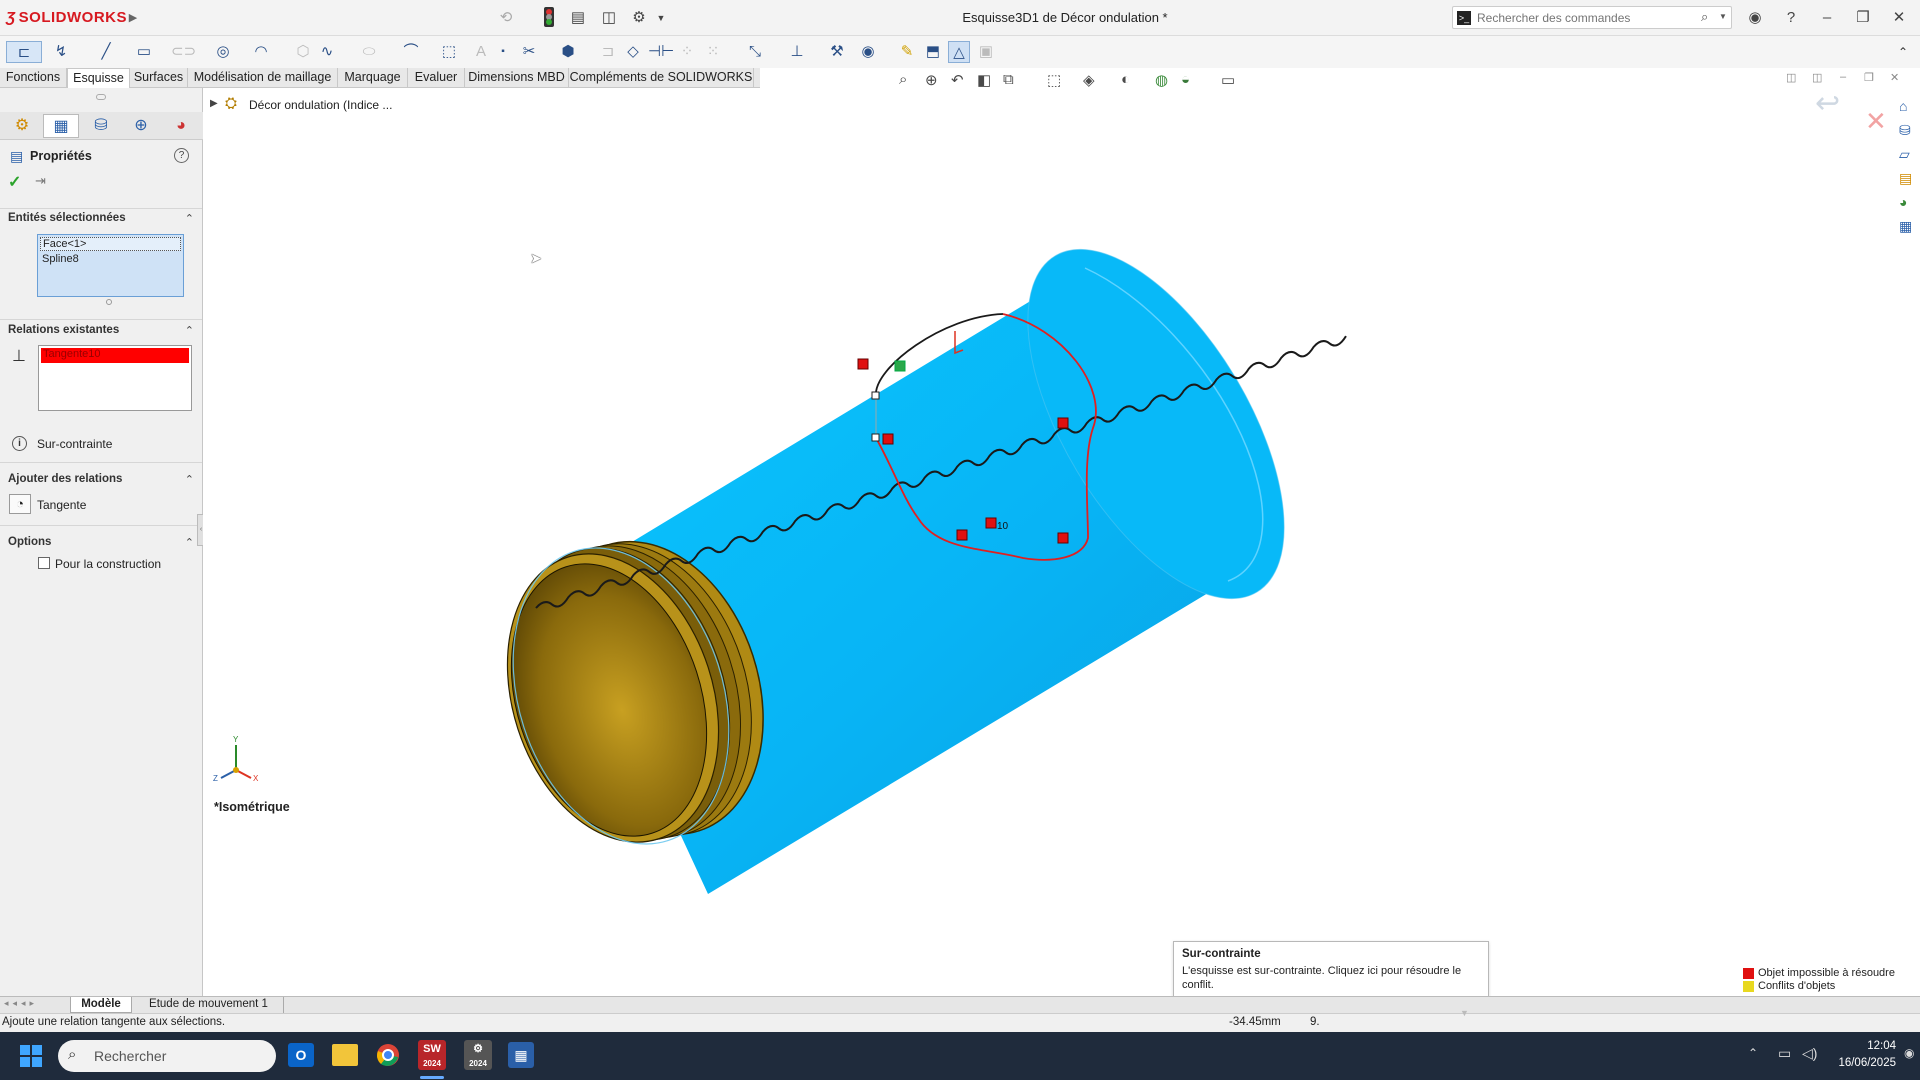  What do you see at coordinates (106, 52) in the screenshot?
I see `line-icon: ╱` at bounding box center [106, 52].